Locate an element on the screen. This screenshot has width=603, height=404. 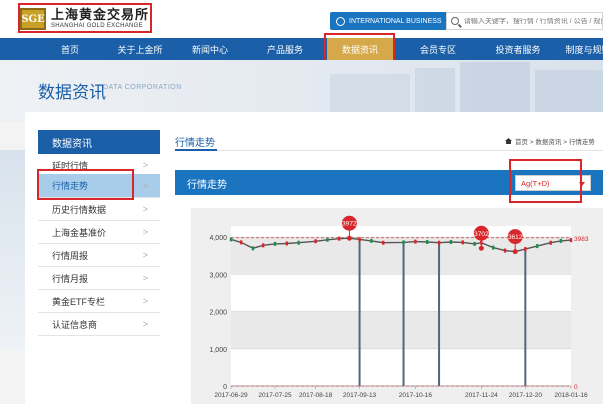
x-tick-label: 2017-10-16 is located at coordinates (416, 395).